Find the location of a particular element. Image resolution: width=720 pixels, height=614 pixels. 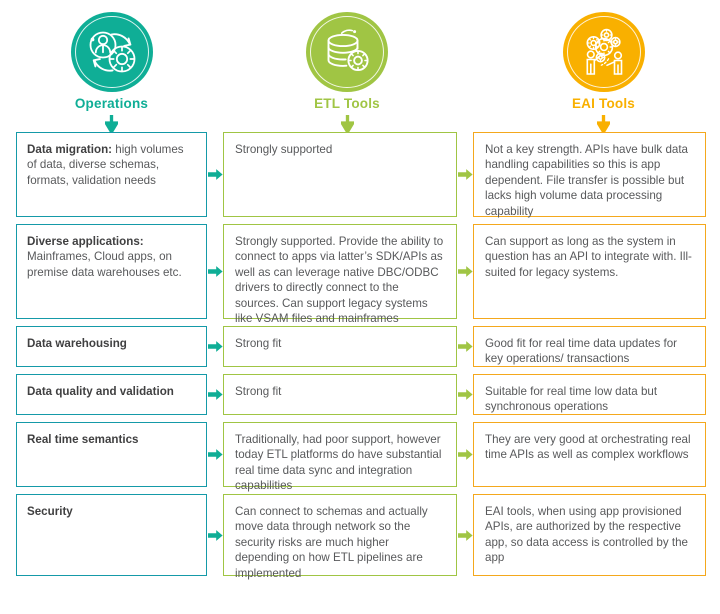

eai-people-gears-icon is located at coordinates (603, 52).